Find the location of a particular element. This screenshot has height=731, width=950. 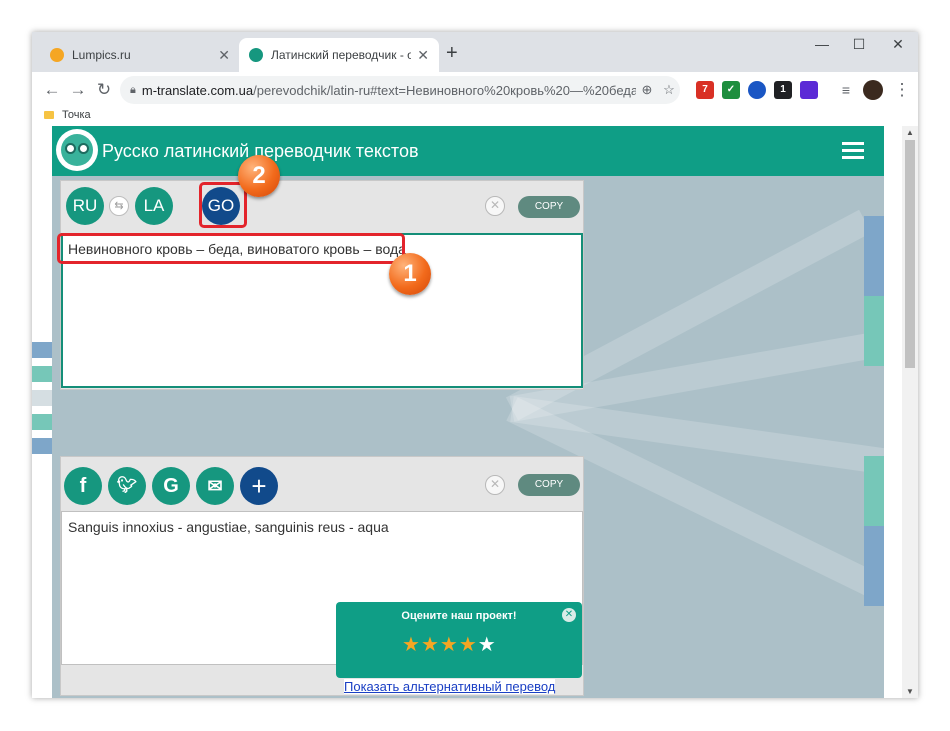

bookmarks-bar: Точка is located at coordinates (475, 117).